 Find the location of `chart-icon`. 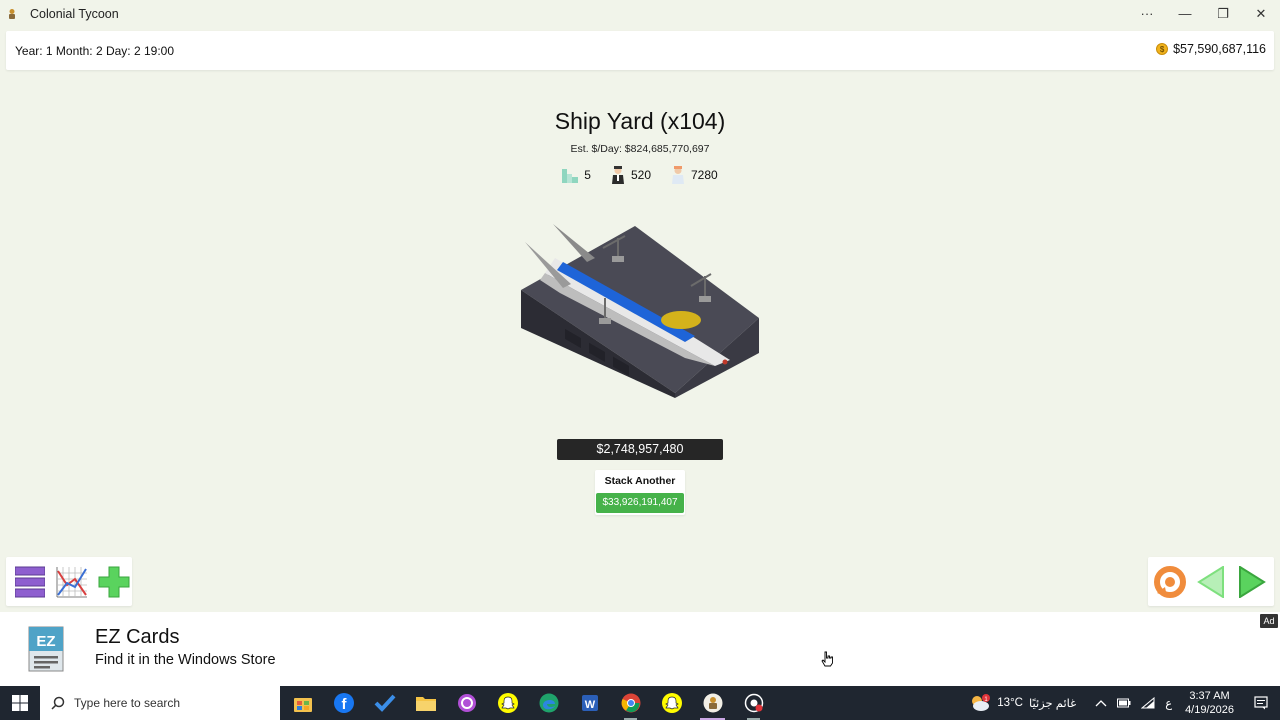

chart-icon is located at coordinates (71, 581).